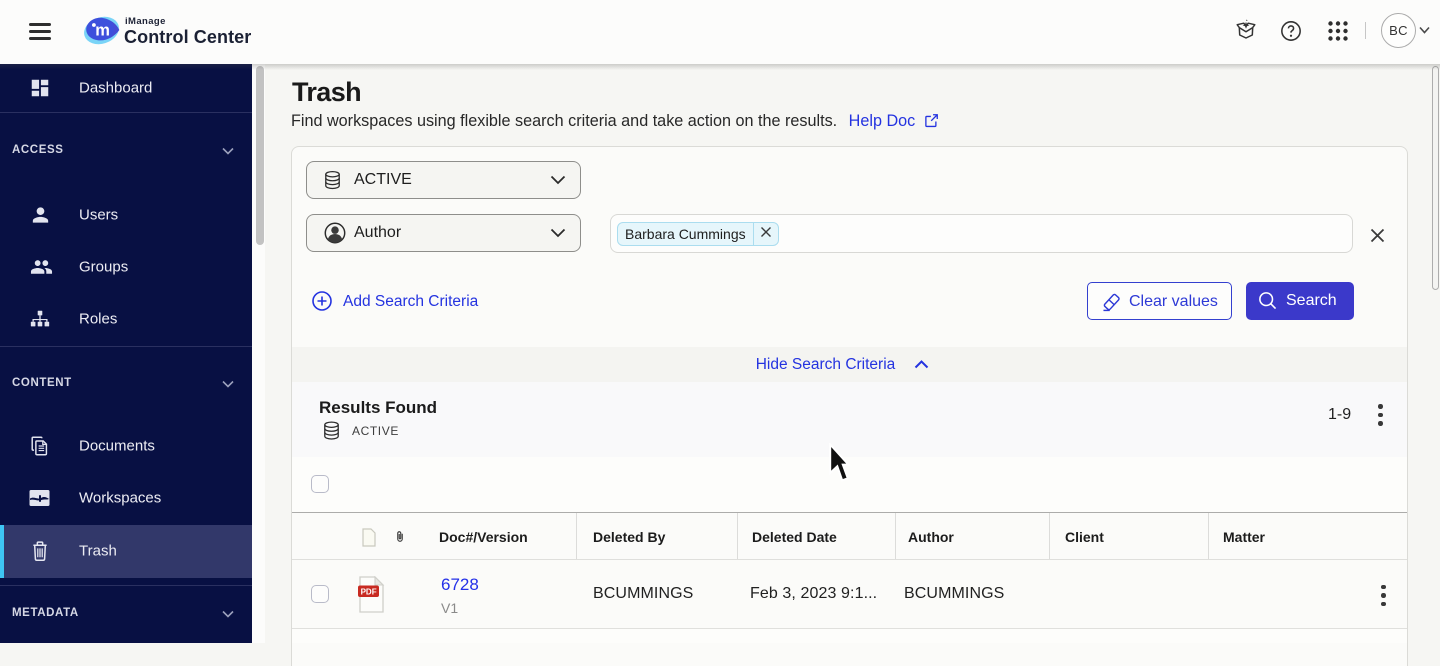 This screenshot has height=666, width=1440. Describe the element at coordinates (369, 591) in the screenshot. I see `svg-text: PDF` at that location.